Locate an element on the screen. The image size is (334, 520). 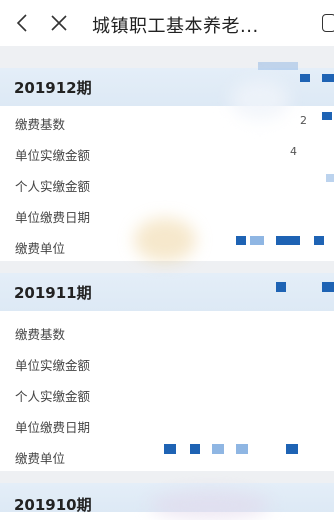
period-header: 201911期 is located at coordinates (167, 292).